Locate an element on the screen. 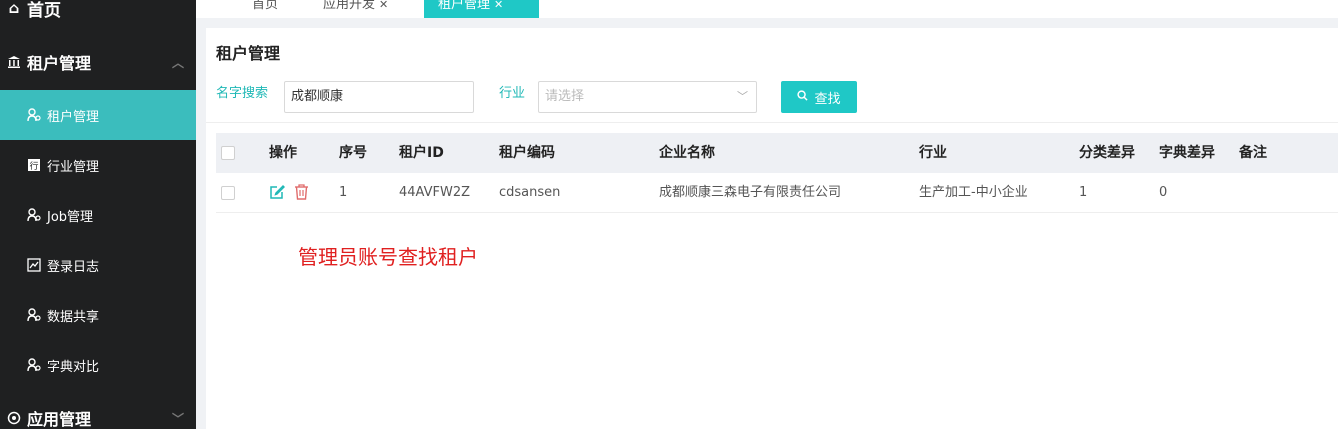 Image resolution: width=1338 pixels, height=429 pixels. row-checkbox is located at coordinates (228, 193).